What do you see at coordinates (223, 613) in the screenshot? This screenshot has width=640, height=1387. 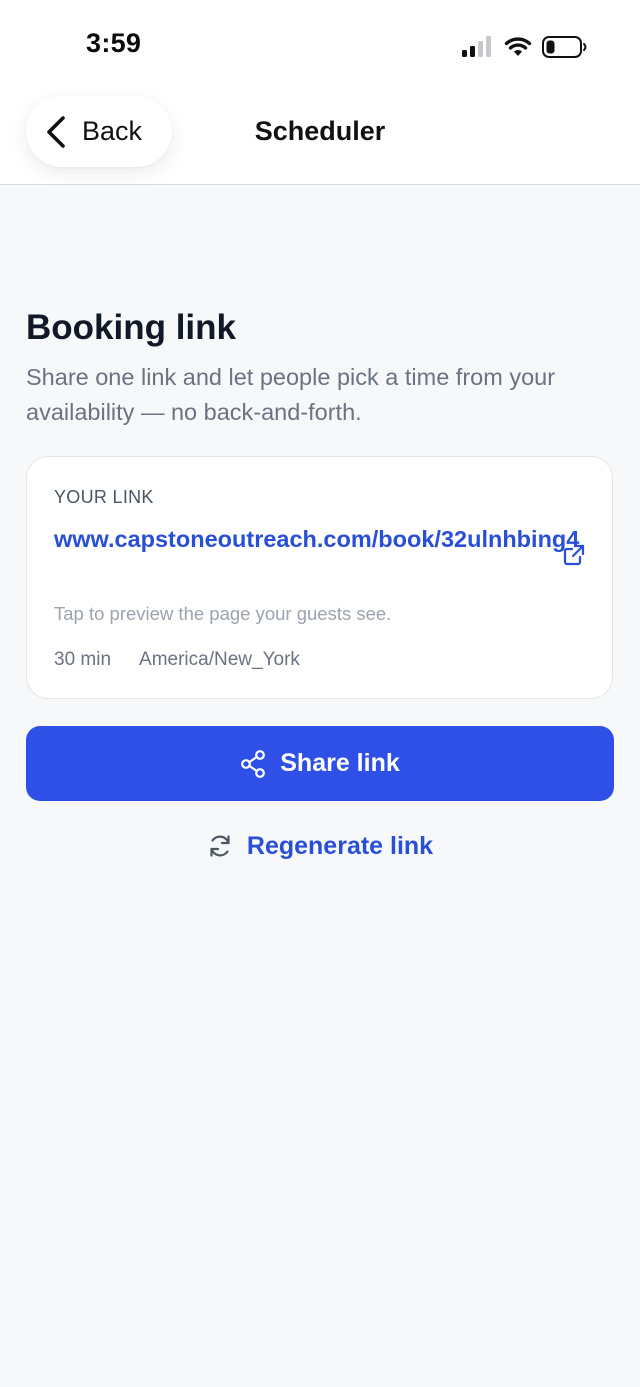 I see `preview-hint: Tap to preview the page your guests see.` at bounding box center [223, 613].